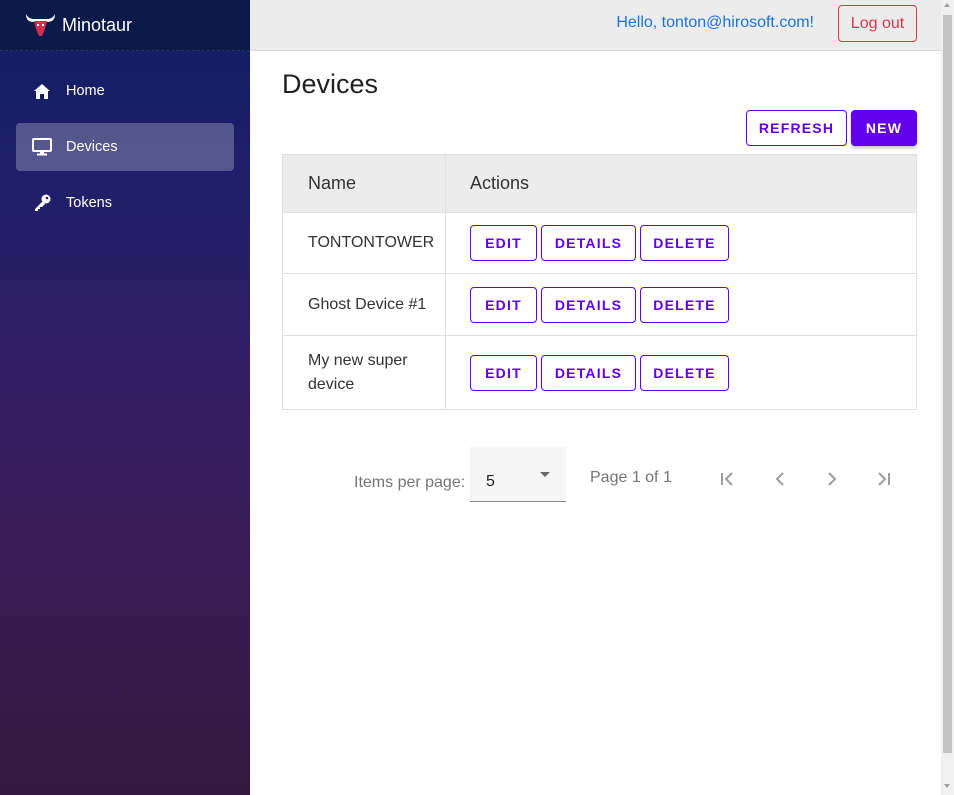 This screenshot has width=954, height=795. I want to click on column-header-name: Name, so click(364, 183).